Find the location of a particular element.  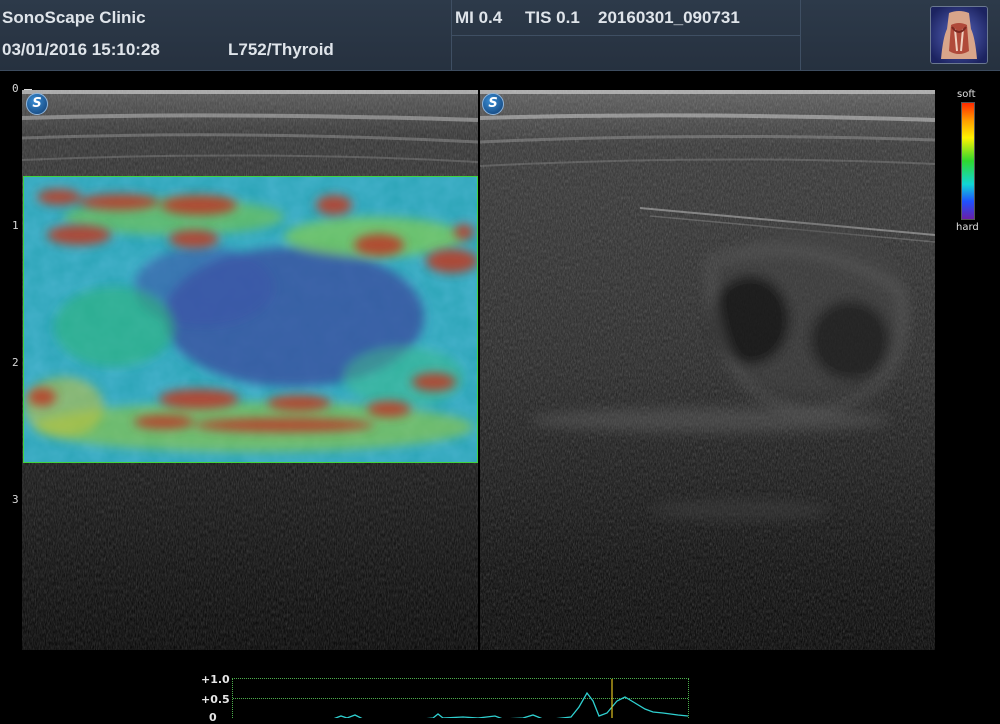

depth-tick-0: 0 is located at coordinates (21, 88).